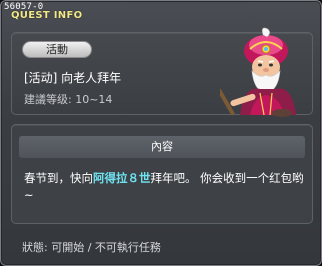 The image size is (322, 266). I want to click on quest-name: [活动] 向老人拜年, so click(73, 78).